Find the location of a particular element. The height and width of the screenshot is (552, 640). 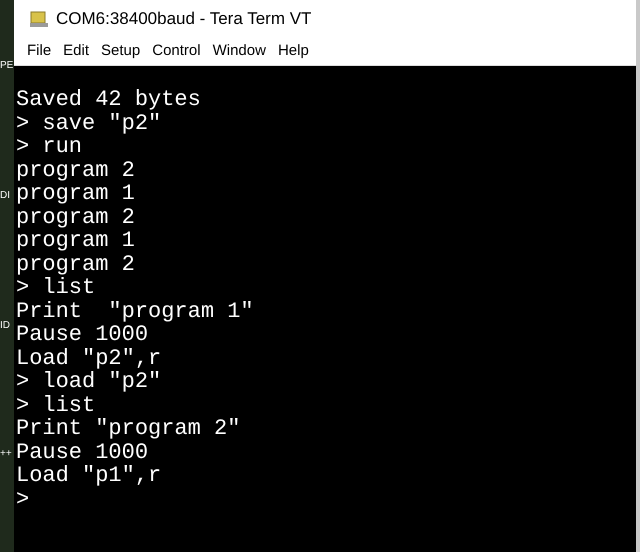

terminal-line: > load "p2" is located at coordinates (89, 382).